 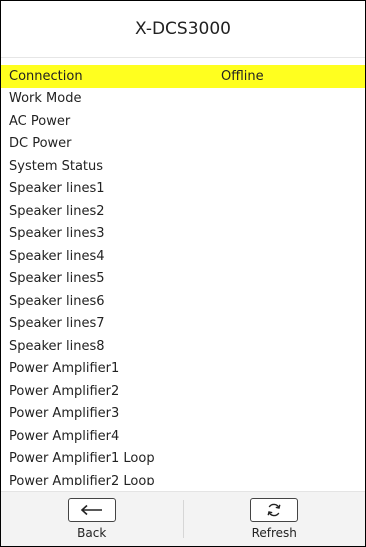 What do you see at coordinates (57, 301) in the screenshot?
I see `row-label: Speaker lines6` at bounding box center [57, 301].